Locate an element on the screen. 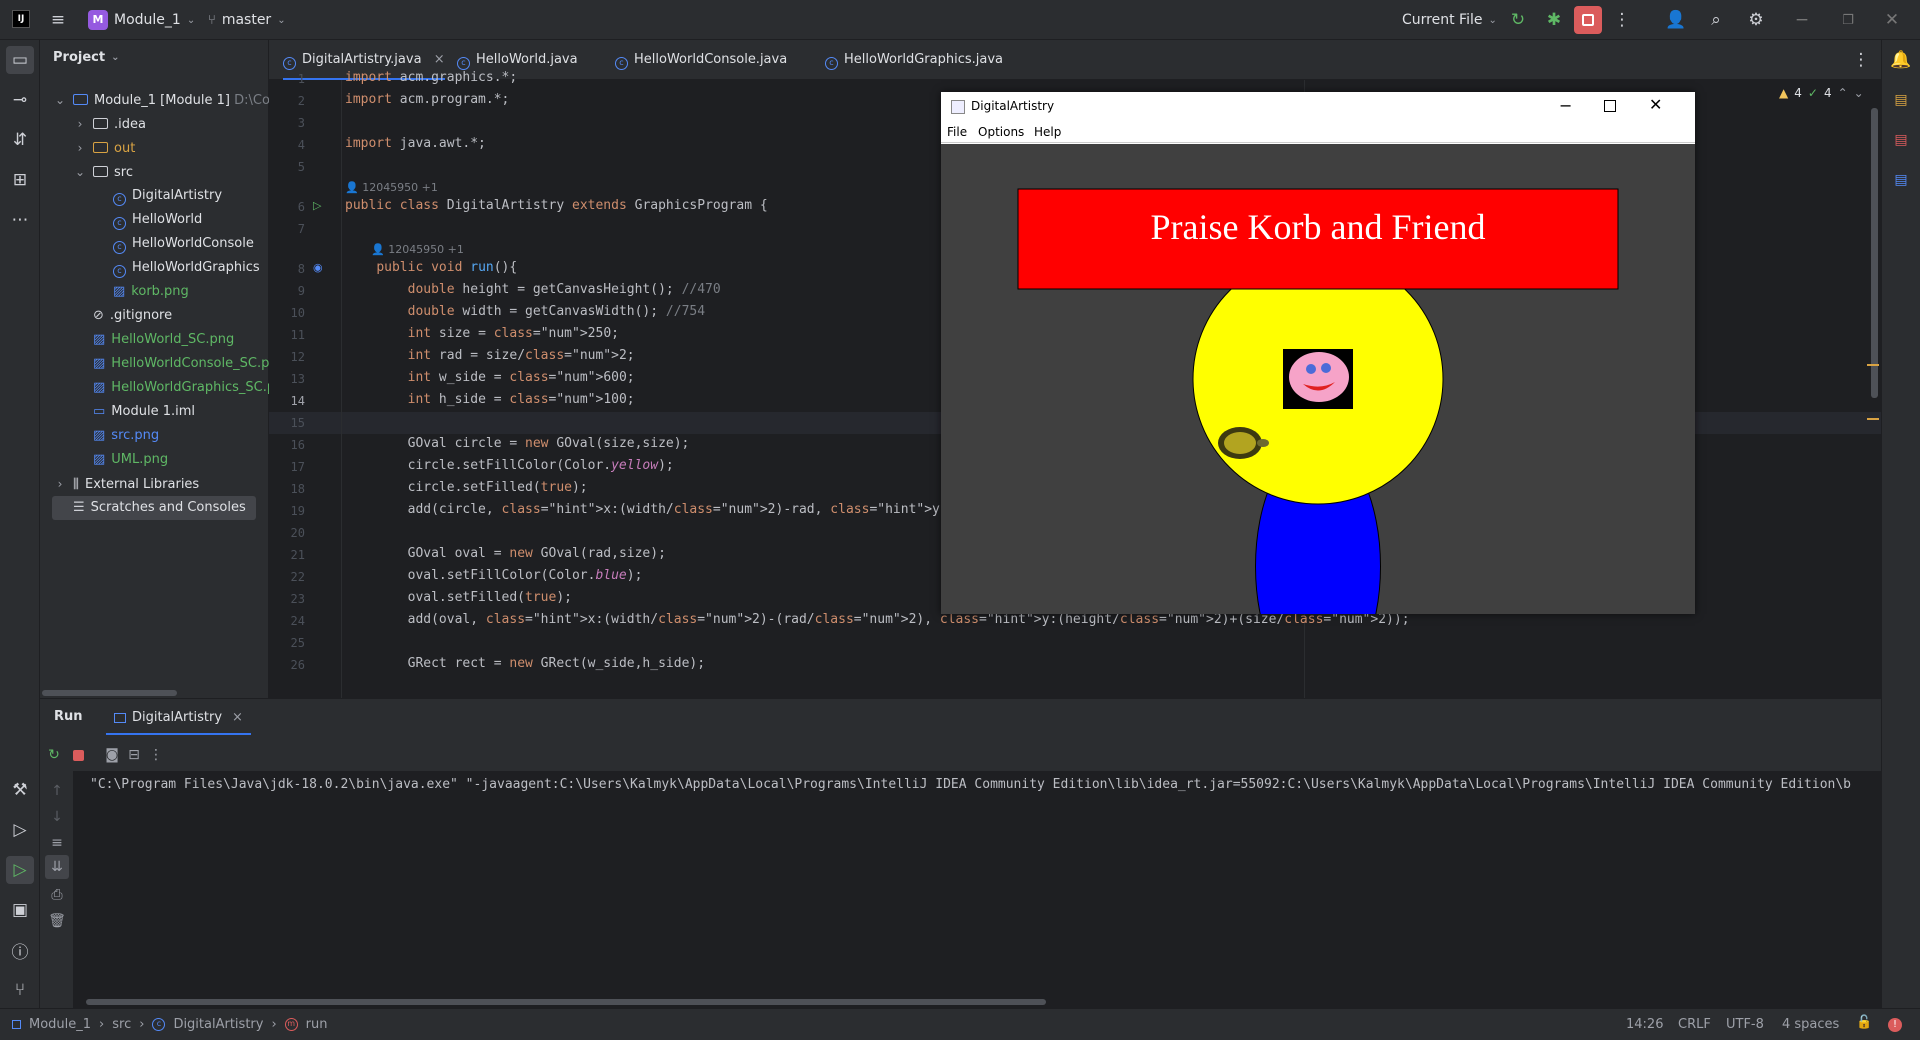 The width and height of the screenshot is (1920, 1040). project-panel-header: Project ⌄ is located at coordinates (86, 57).